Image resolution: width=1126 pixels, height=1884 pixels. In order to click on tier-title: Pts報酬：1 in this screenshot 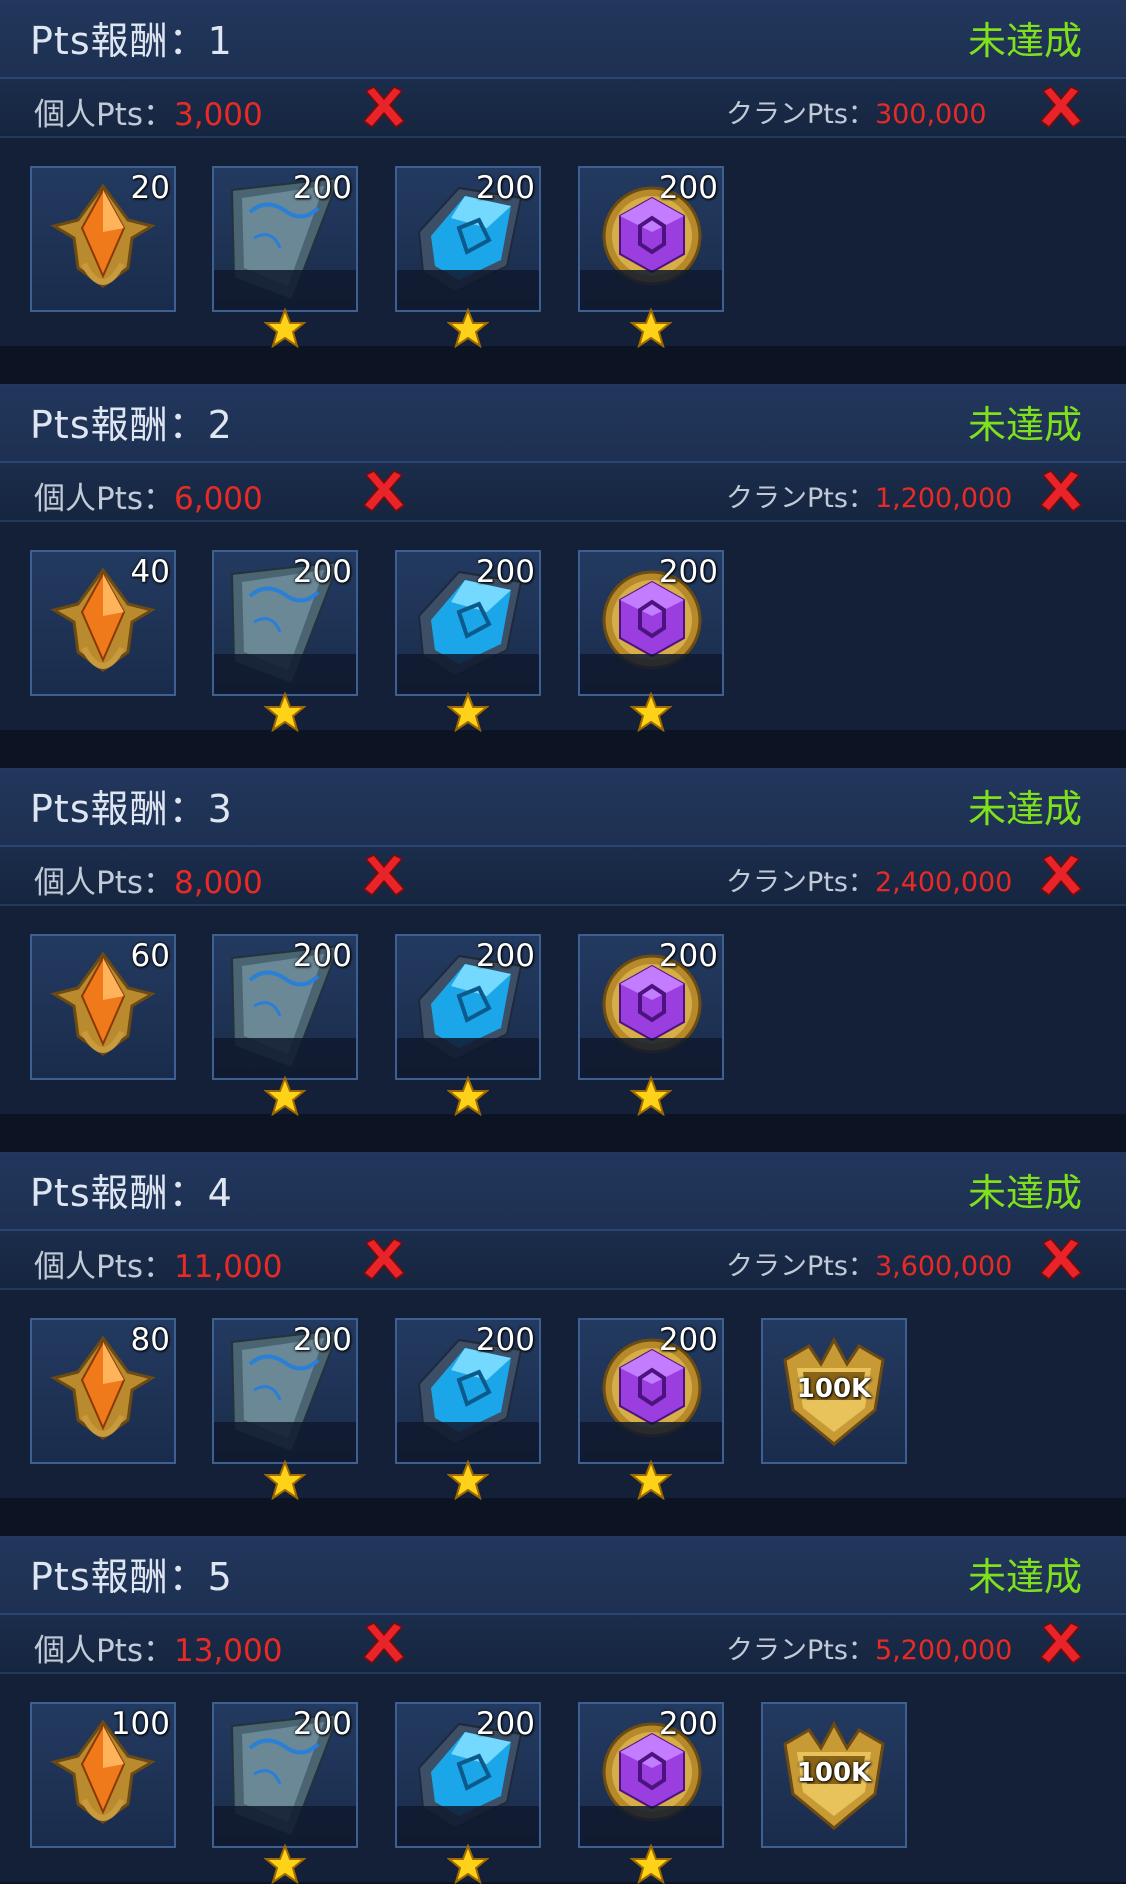, I will do `click(131, 41)`.